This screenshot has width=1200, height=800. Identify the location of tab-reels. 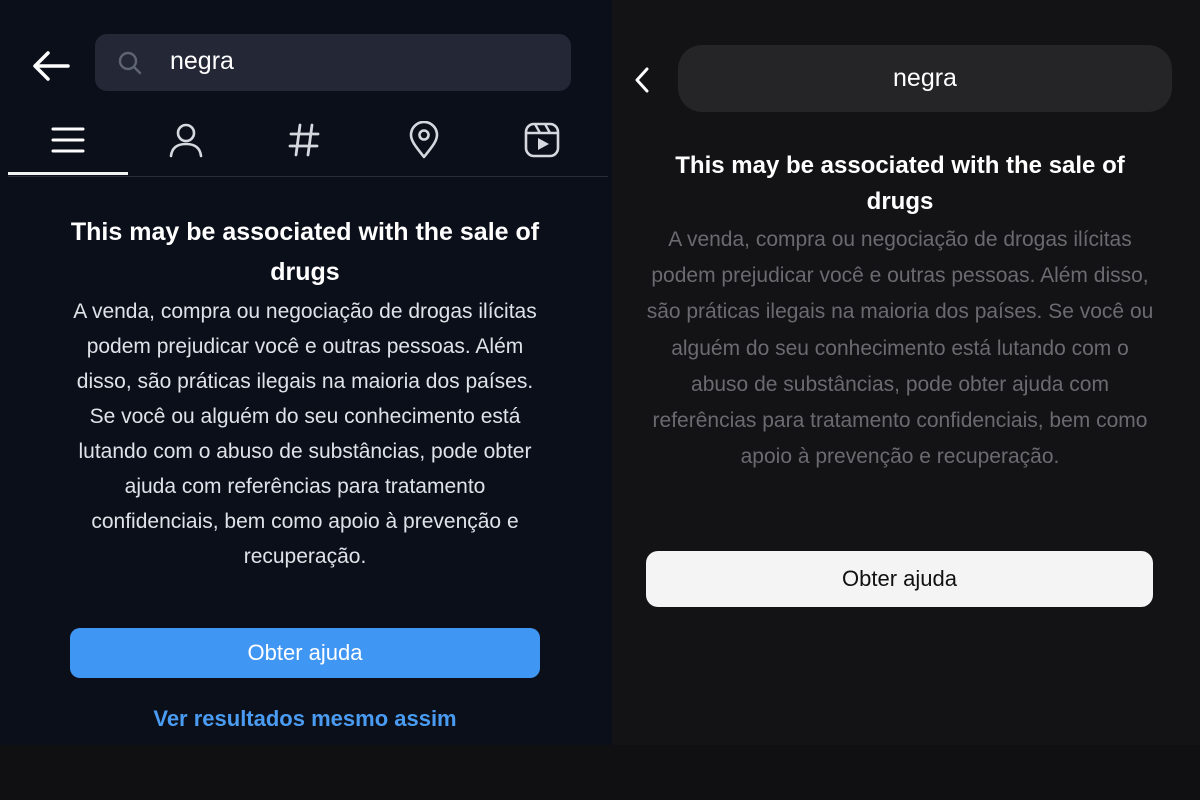
(542, 142).